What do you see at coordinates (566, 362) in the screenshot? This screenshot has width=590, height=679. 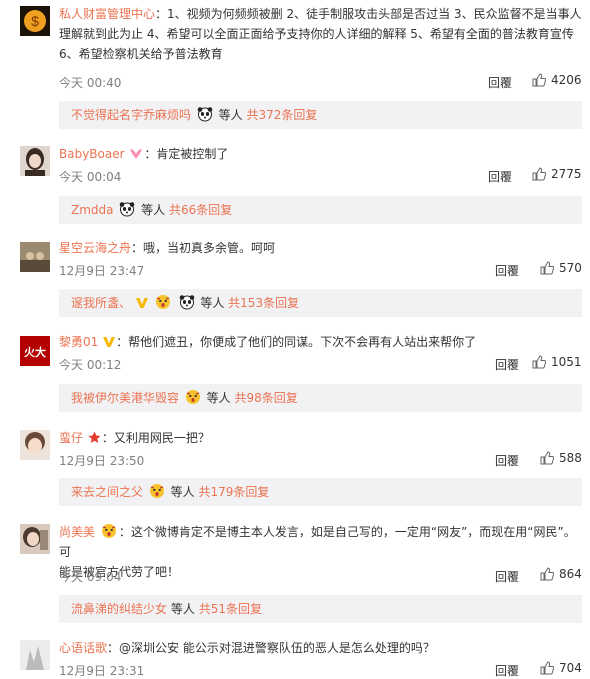 I see `like-count: 1051` at bounding box center [566, 362].